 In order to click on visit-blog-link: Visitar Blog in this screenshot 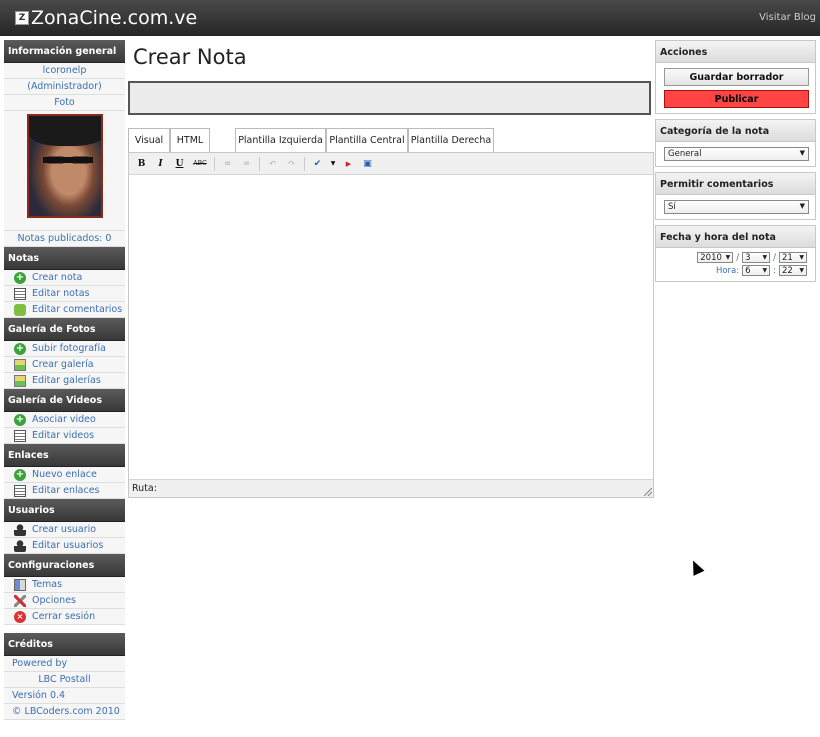, I will do `click(787, 17)`.